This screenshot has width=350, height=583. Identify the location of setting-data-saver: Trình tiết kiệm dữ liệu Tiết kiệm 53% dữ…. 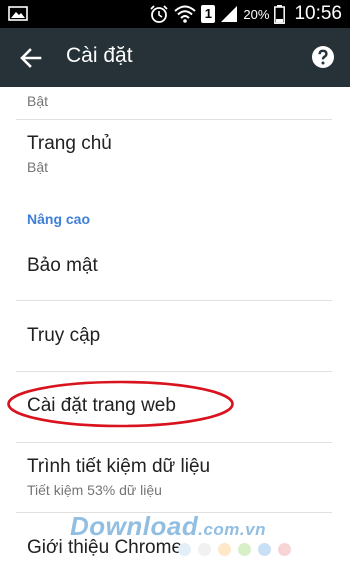
(179, 477).